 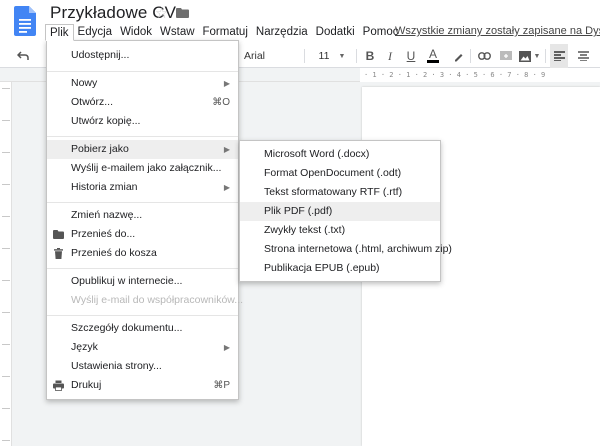 I want to click on font-size-select: 11, so click(x=324, y=56).